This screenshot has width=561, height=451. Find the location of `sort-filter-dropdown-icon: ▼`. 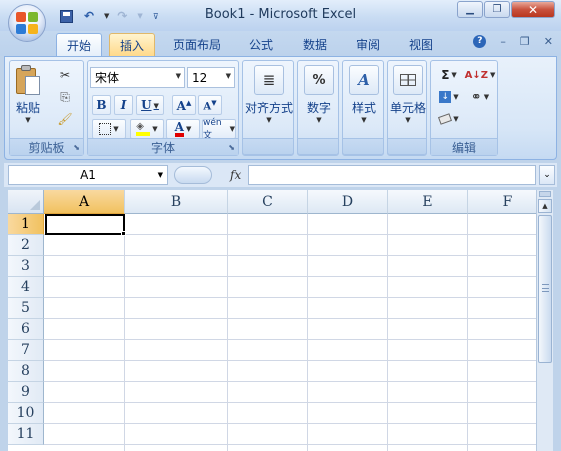

sort-filter-dropdown-icon: ▼ is located at coordinates (493, 75).